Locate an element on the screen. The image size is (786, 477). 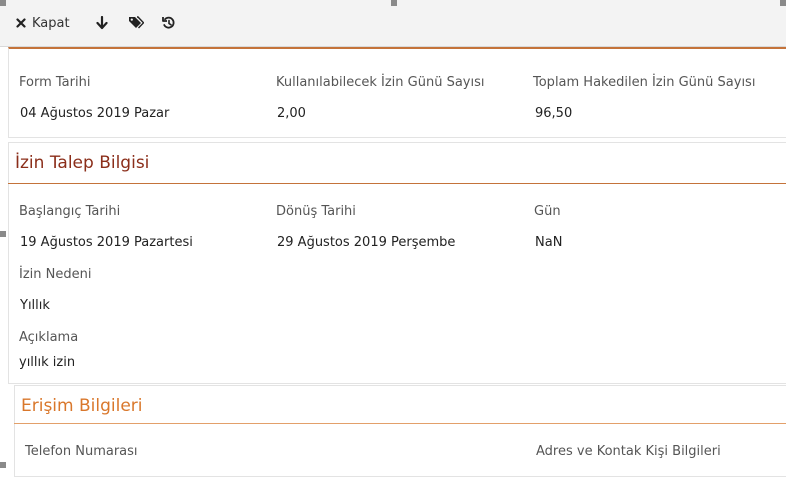
leave-reason-label: İzin Nedeni is located at coordinates (55, 274).